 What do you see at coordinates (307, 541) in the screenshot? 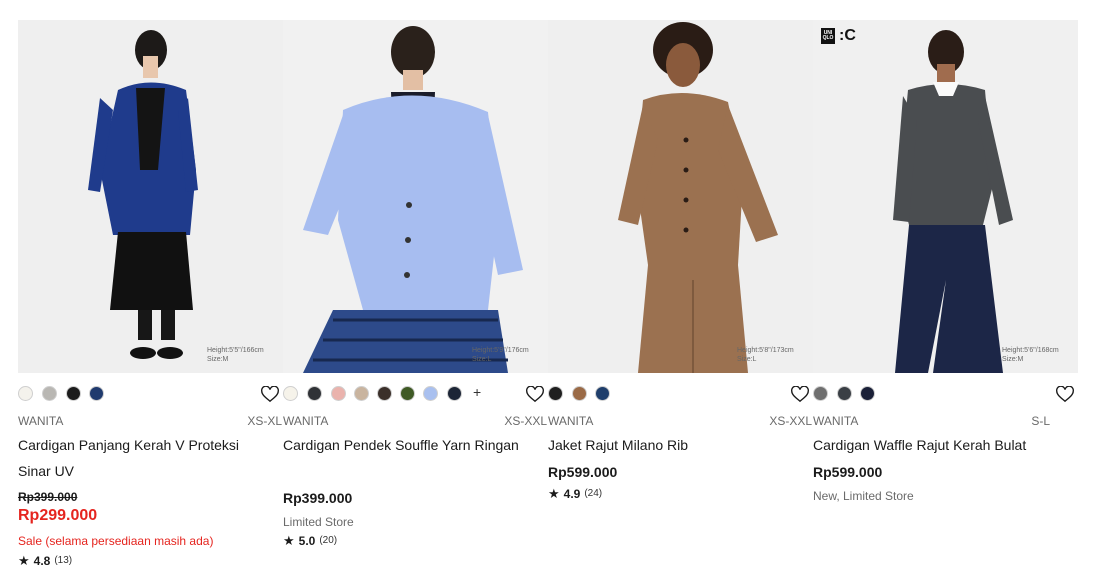
I see `rating-value: 5.0` at bounding box center [307, 541].